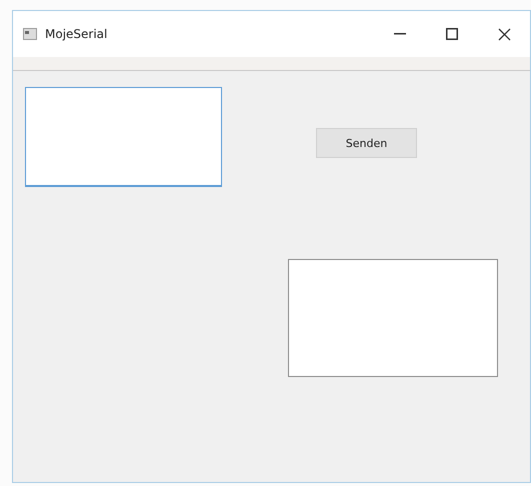 Image resolution: width=531 pixels, height=486 pixels. What do you see at coordinates (504, 34) in the screenshot?
I see `close-icon` at bounding box center [504, 34].